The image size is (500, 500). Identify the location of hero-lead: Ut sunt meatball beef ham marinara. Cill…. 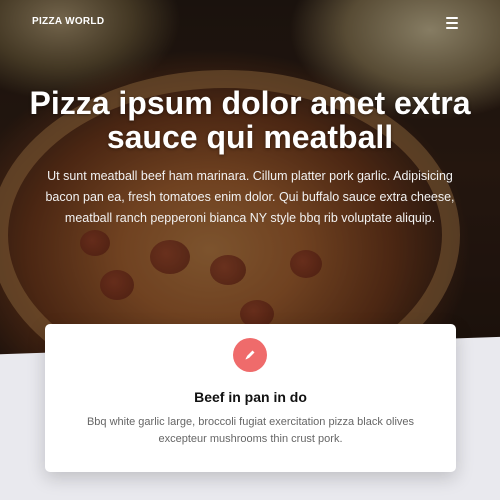
(250, 197).